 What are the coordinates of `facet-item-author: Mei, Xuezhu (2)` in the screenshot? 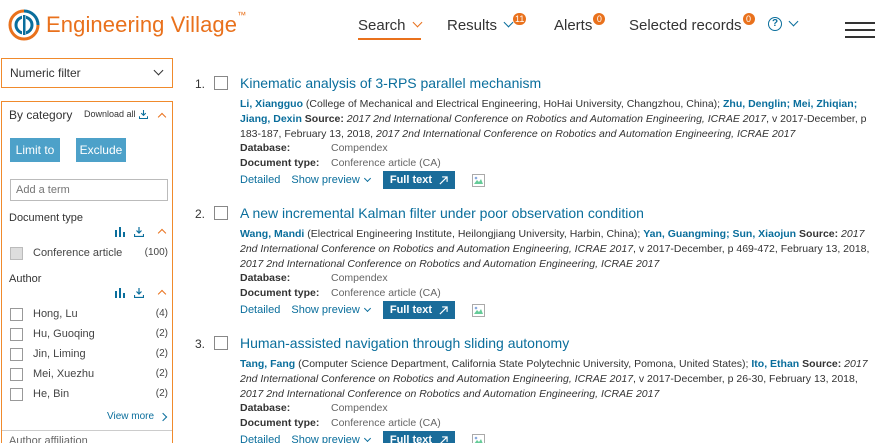 It's located at (89, 376).